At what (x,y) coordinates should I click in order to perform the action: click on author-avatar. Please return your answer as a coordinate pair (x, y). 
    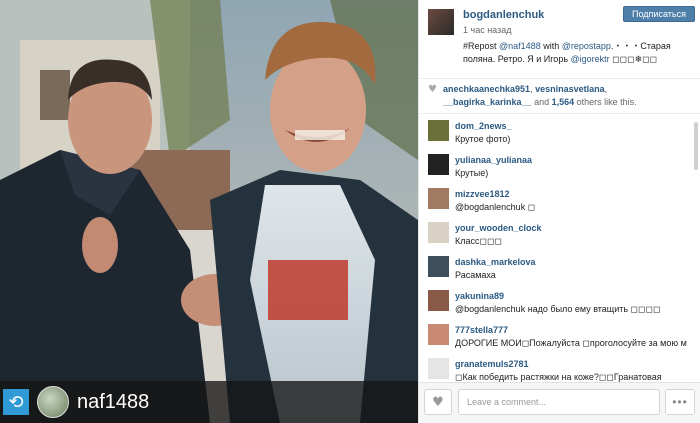
    Looking at the image, I should click on (441, 22).